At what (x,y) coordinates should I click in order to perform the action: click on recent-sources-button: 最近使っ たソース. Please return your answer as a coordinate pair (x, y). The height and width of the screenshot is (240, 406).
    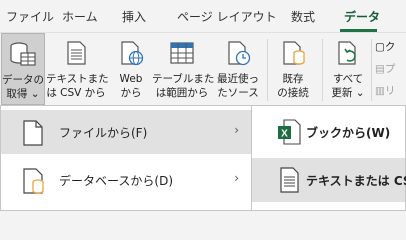
    Looking at the image, I should click on (238, 69).